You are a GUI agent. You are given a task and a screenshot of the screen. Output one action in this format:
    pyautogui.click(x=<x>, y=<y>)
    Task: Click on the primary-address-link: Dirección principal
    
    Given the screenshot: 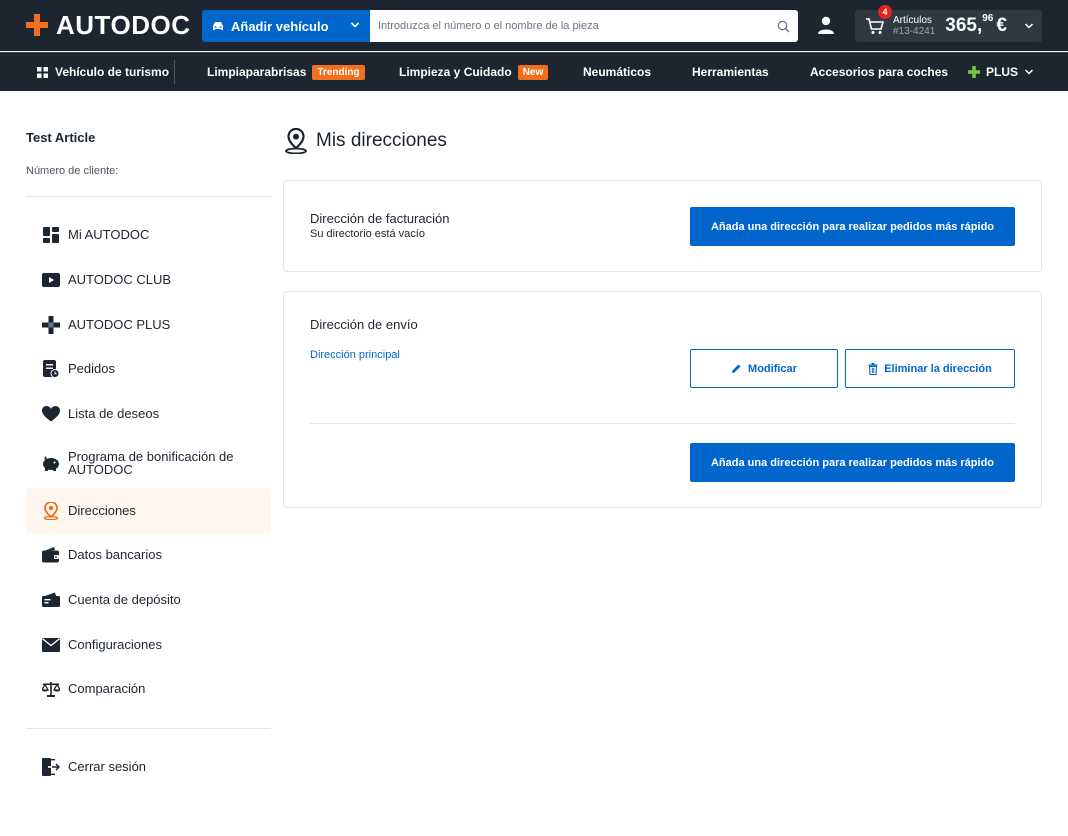 What is the action you would take?
    pyautogui.click(x=355, y=355)
    